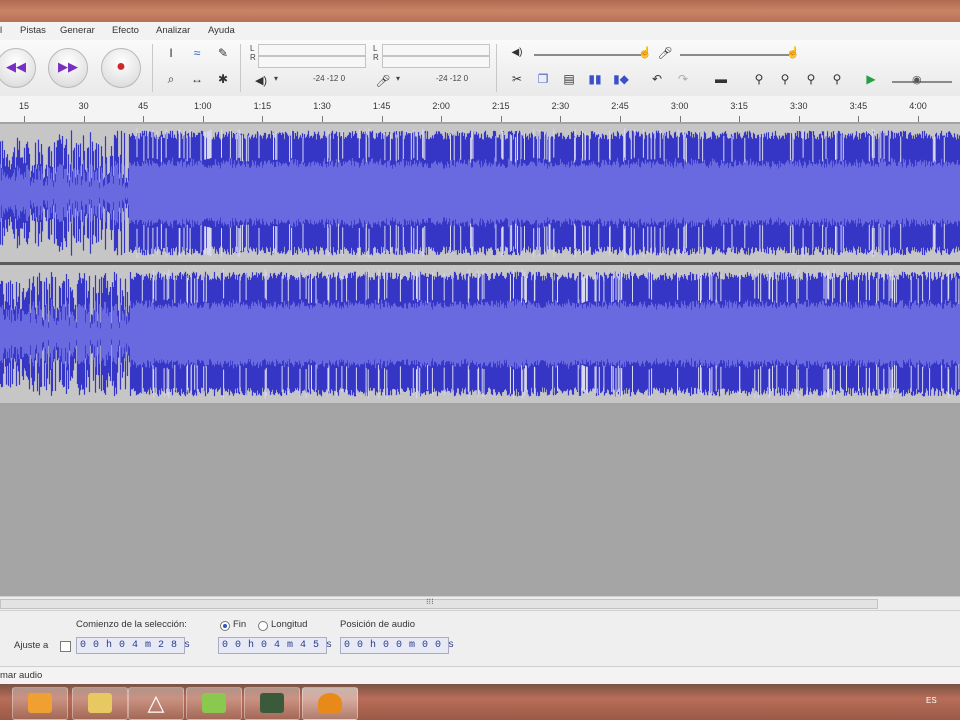 Image resolution: width=960 pixels, height=720 pixels. I want to click on scale-left: -24 -12 0, so click(329, 78).